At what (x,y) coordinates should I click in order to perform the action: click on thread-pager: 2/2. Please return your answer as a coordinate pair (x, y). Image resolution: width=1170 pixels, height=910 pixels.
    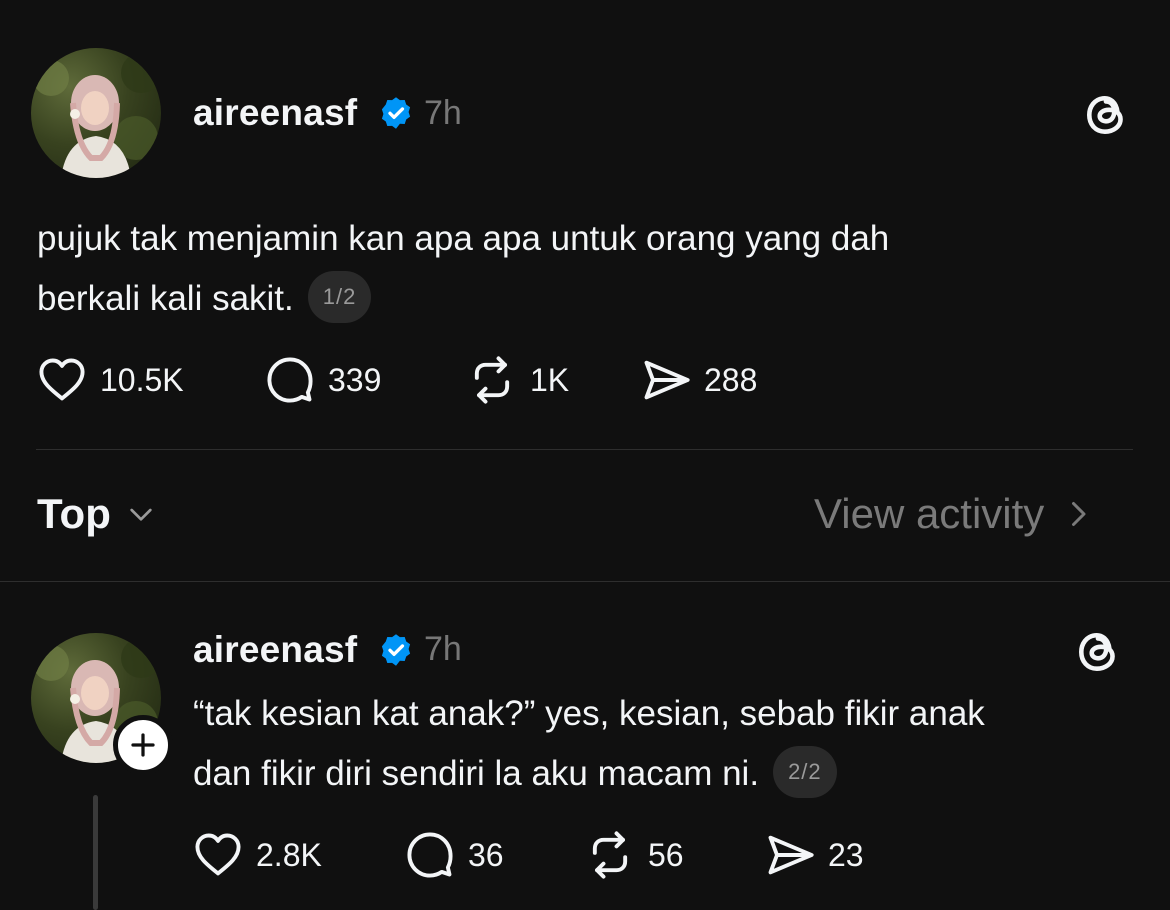
    Looking at the image, I should click on (805, 771).